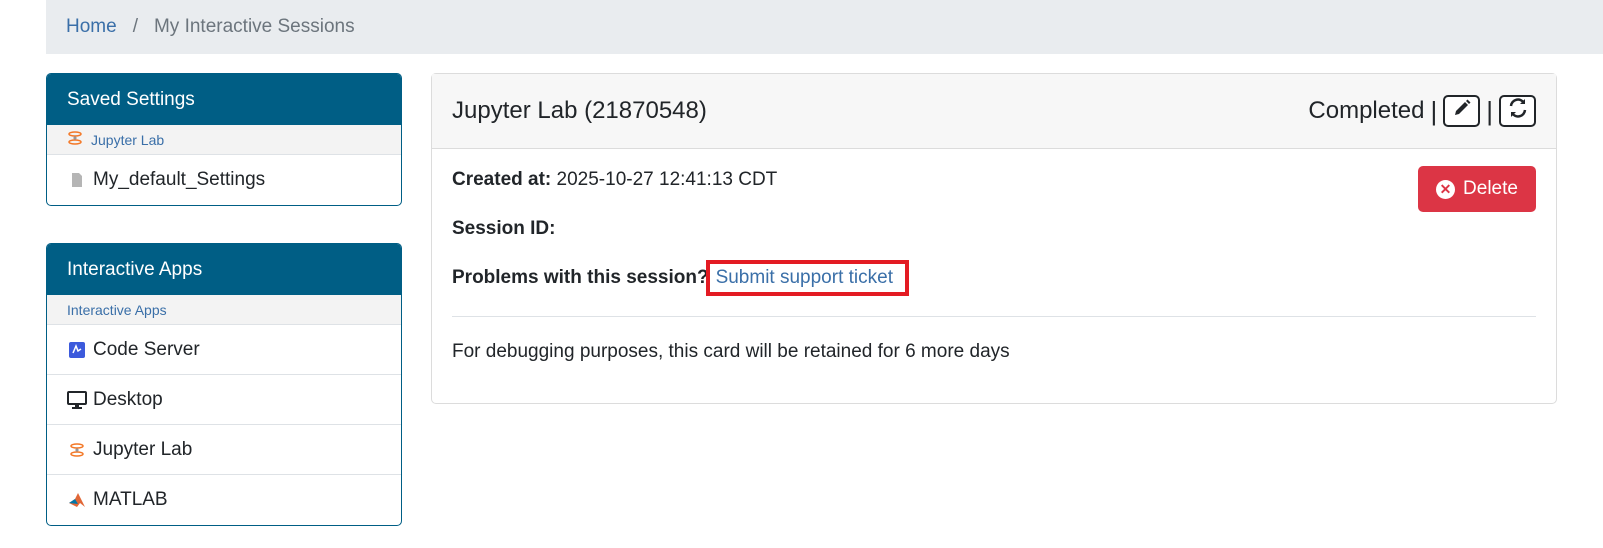 The image size is (1603, 548). I want to click on session-id-row: Session ID:, so click(994, 229).